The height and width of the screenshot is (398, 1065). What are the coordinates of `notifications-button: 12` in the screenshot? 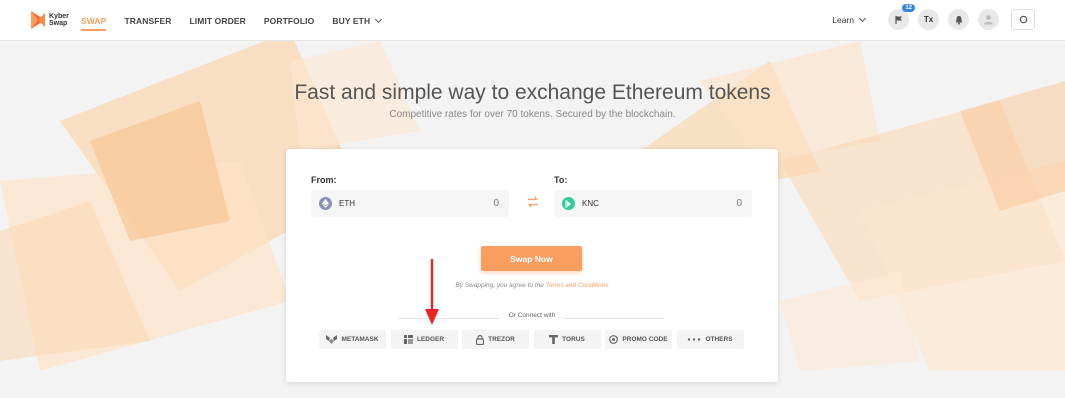 It's located at (901, 17).